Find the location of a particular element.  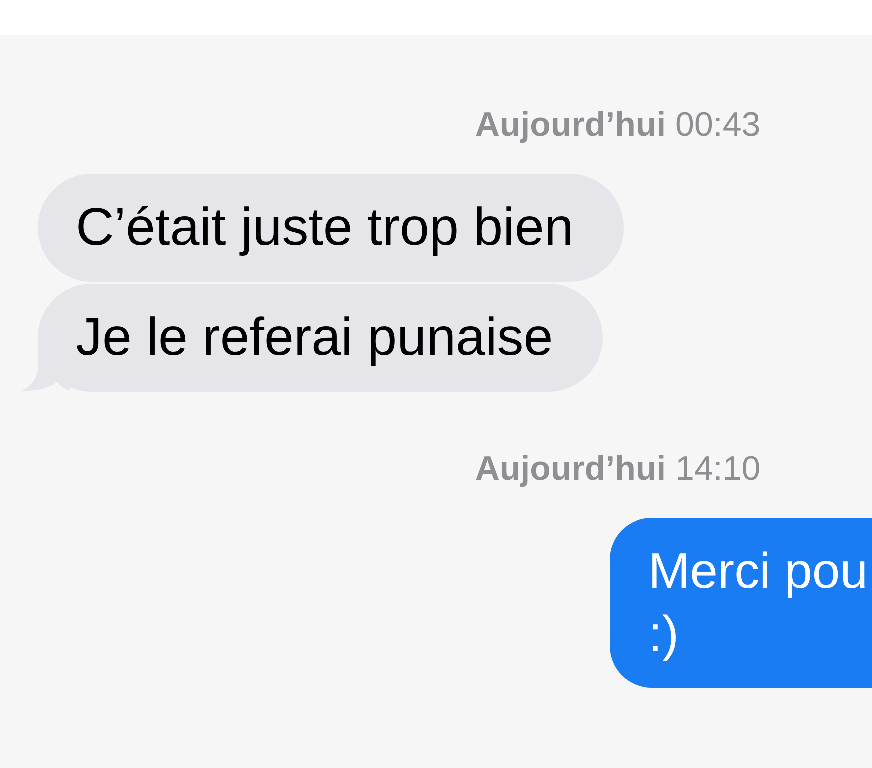

message-text: Merci pou :) is located at coordinates (758, 603).